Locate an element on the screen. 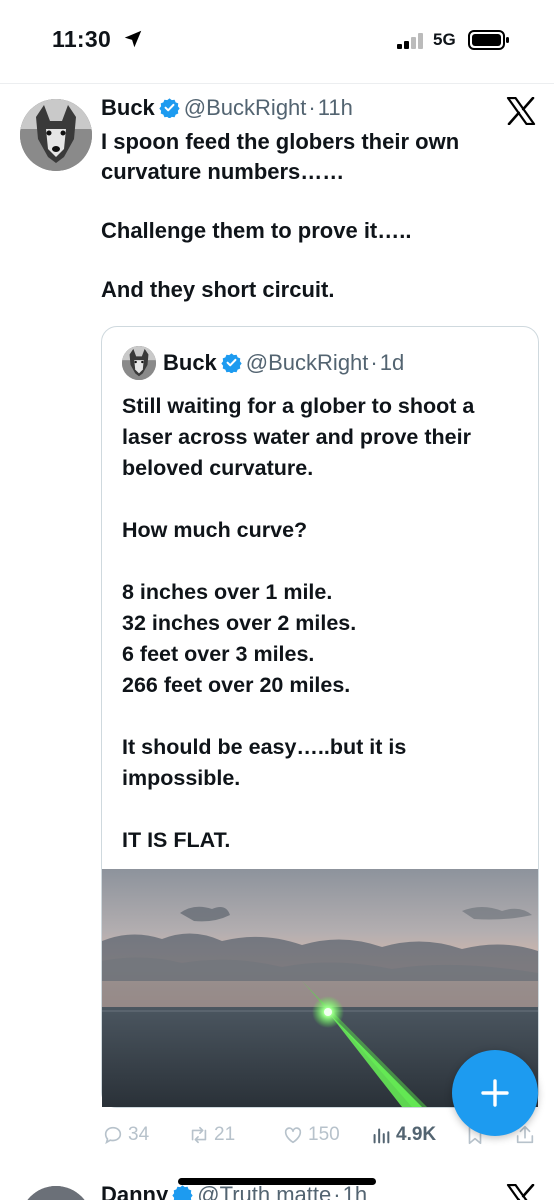  views-count: 4.9K is located at coordinates (416, 1134).